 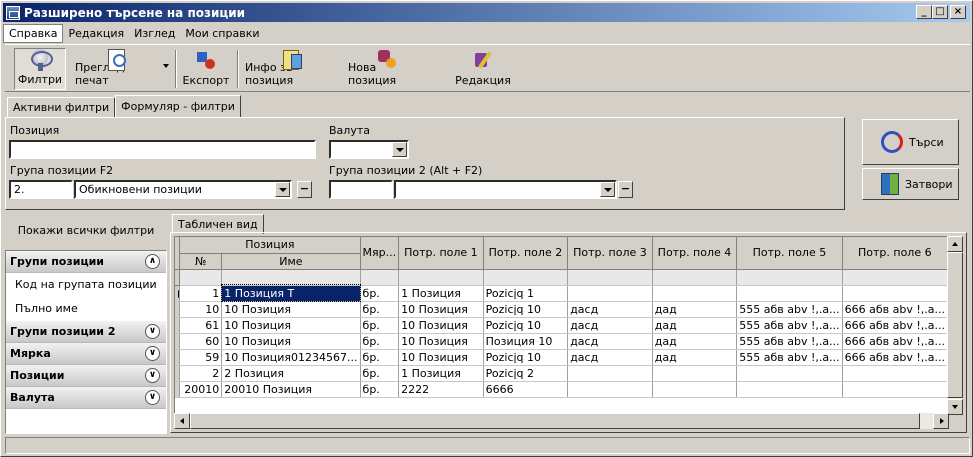 I want to click on scroll-right-icon, so click(x=941, y=421).